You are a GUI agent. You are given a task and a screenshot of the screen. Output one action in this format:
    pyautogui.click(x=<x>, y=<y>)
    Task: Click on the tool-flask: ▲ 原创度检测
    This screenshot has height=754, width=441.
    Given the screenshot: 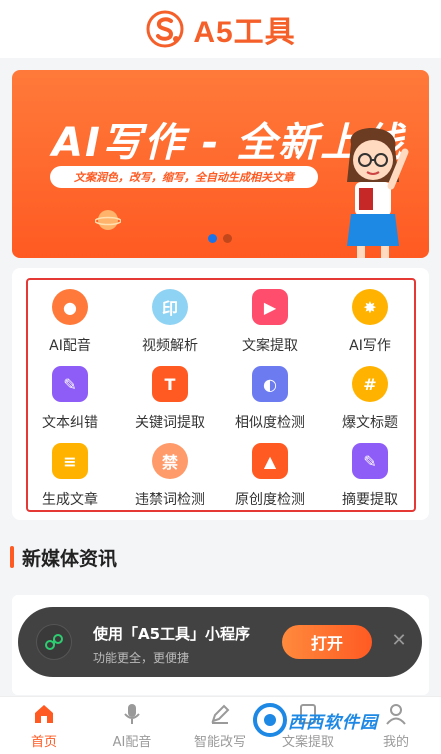 What is the action you would take?
    pyautogui.click(x=270, y=478)
    